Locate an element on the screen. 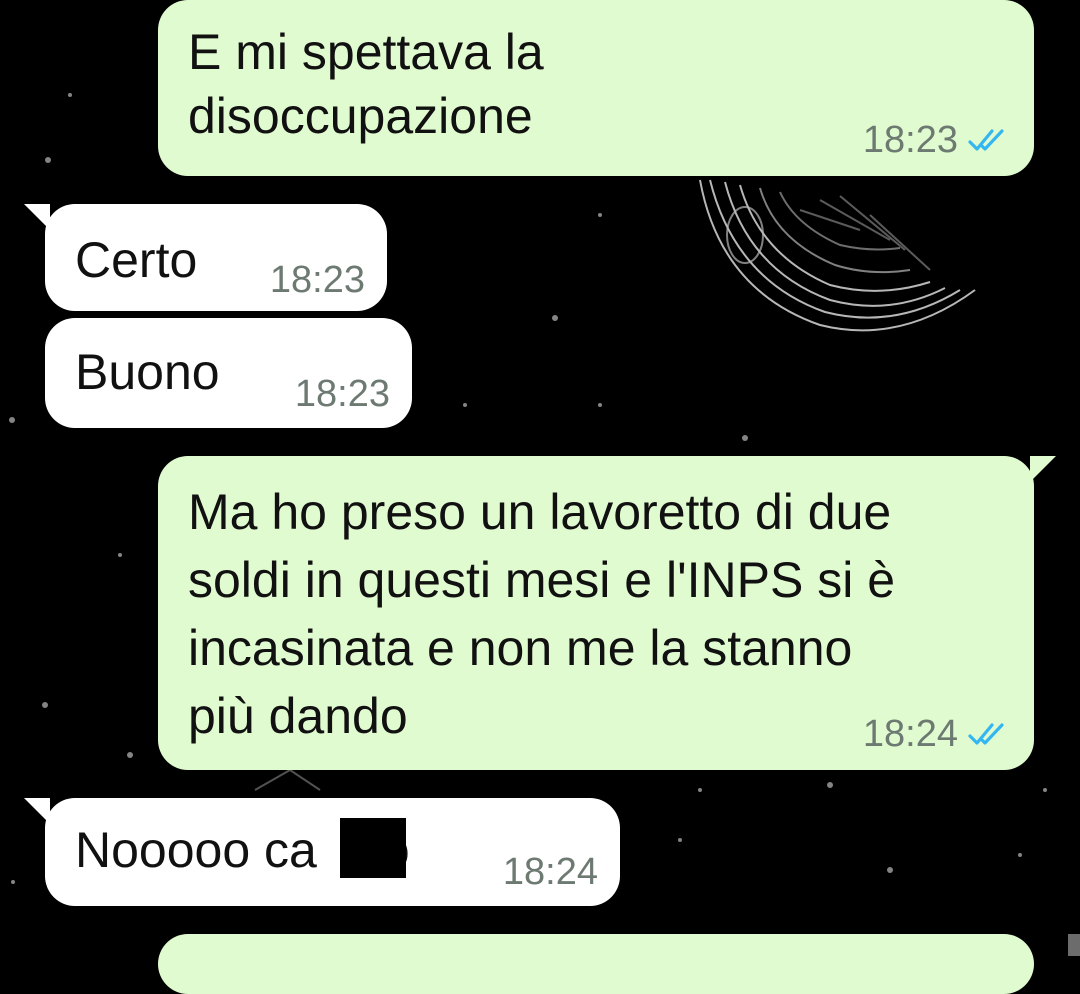  message-text: Certo is located at coordinates (136, 260).